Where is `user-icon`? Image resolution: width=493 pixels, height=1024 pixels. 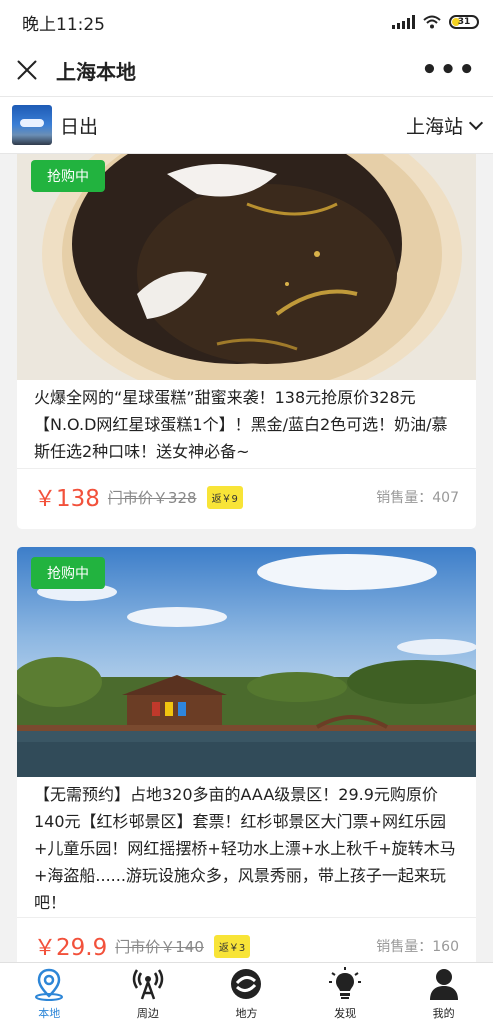
user-icon is located at coordinates (443, 984).